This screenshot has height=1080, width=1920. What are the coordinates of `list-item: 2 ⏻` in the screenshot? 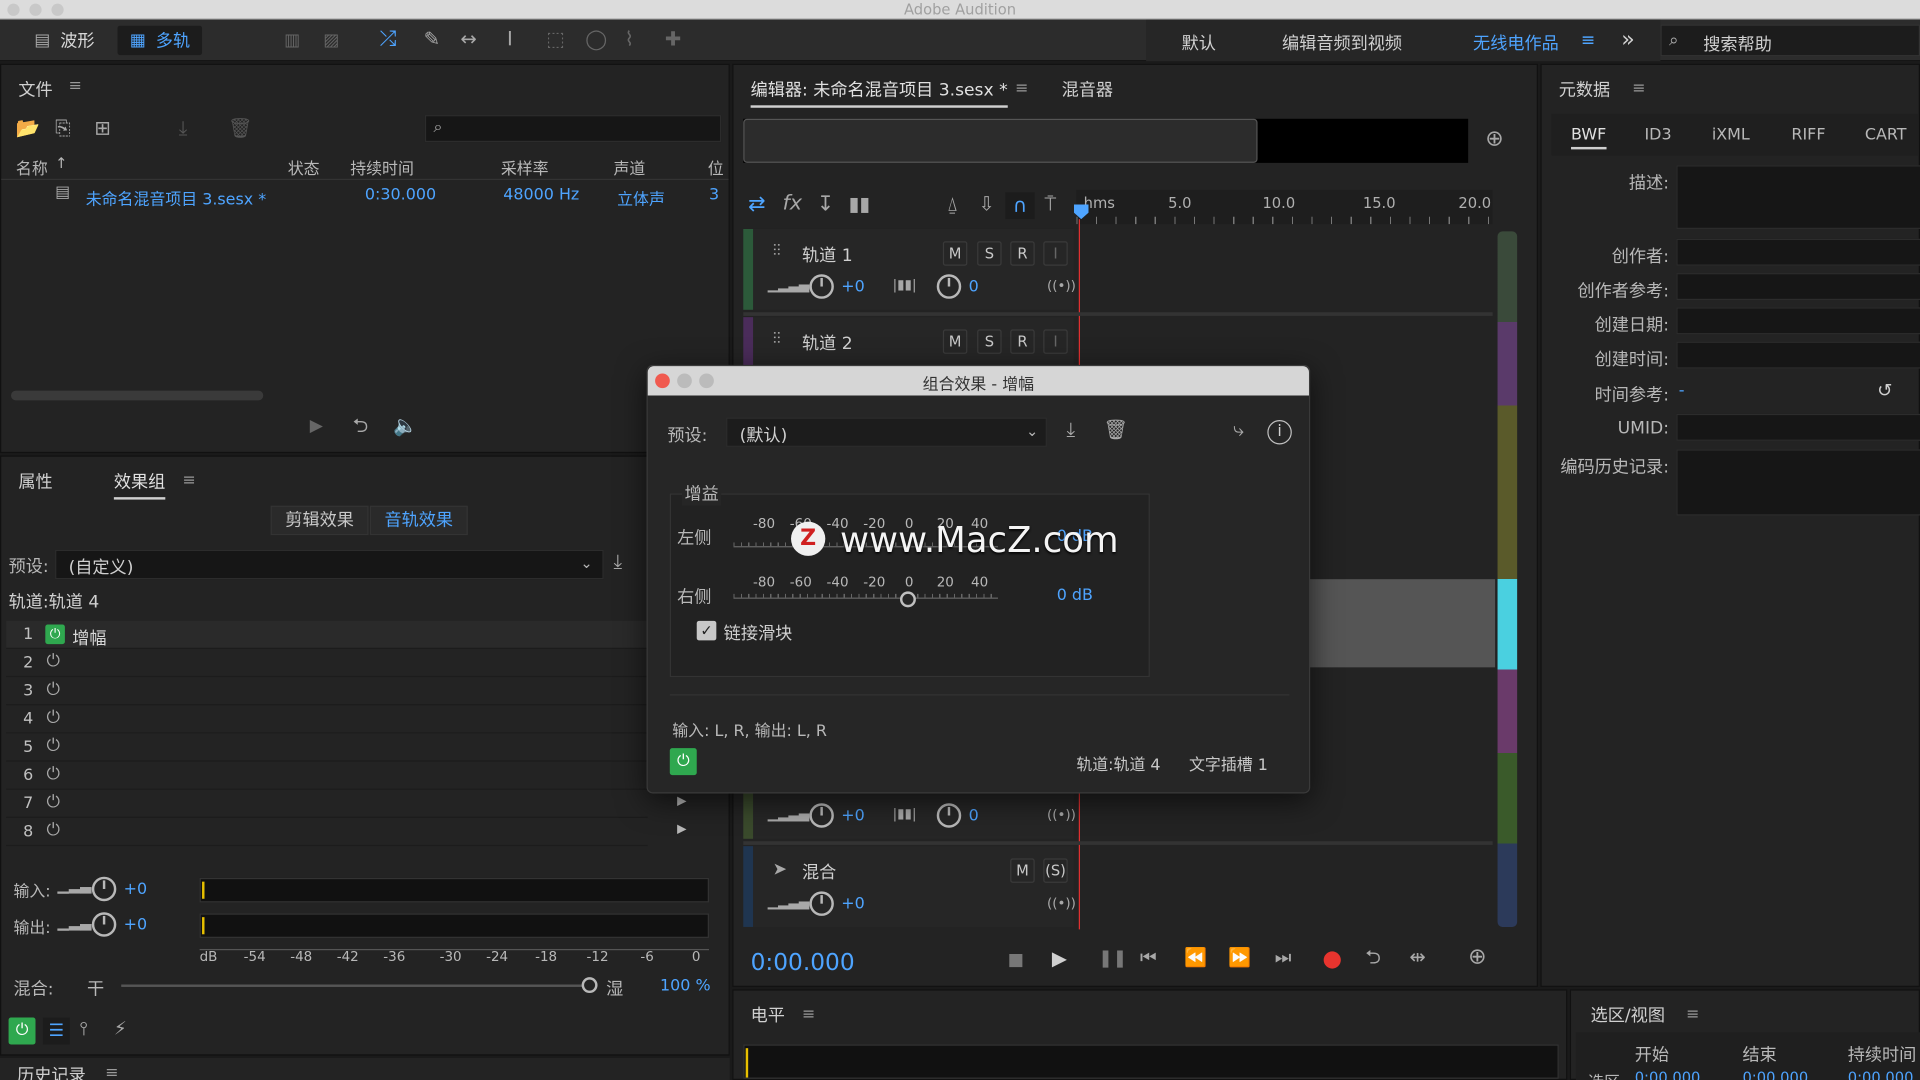 It's located at (327, 663).